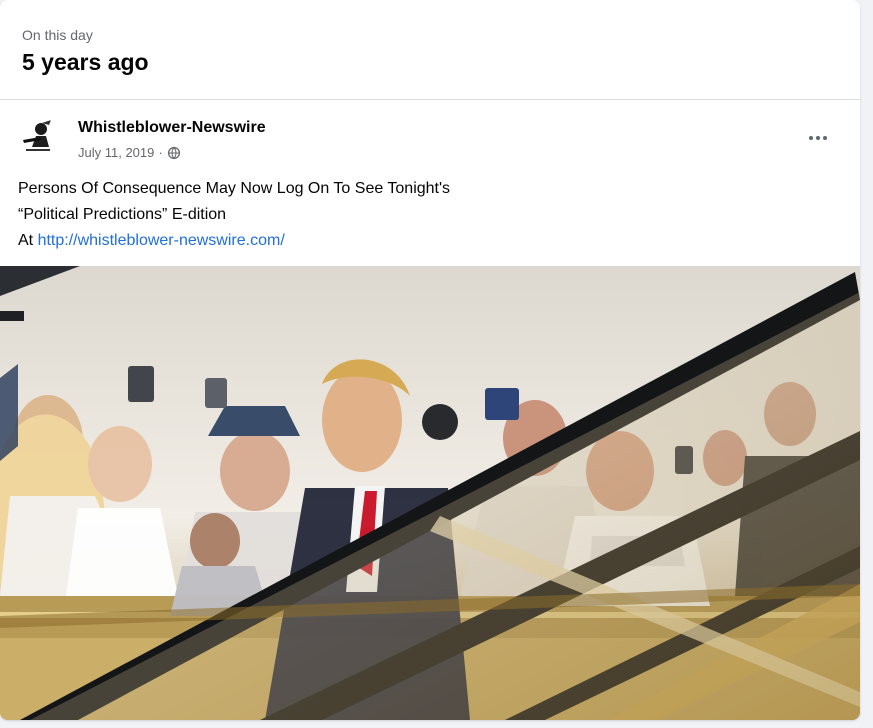  I want to click on post-text-line-2: “Political Predictions” E-dition, so click(122, 214).